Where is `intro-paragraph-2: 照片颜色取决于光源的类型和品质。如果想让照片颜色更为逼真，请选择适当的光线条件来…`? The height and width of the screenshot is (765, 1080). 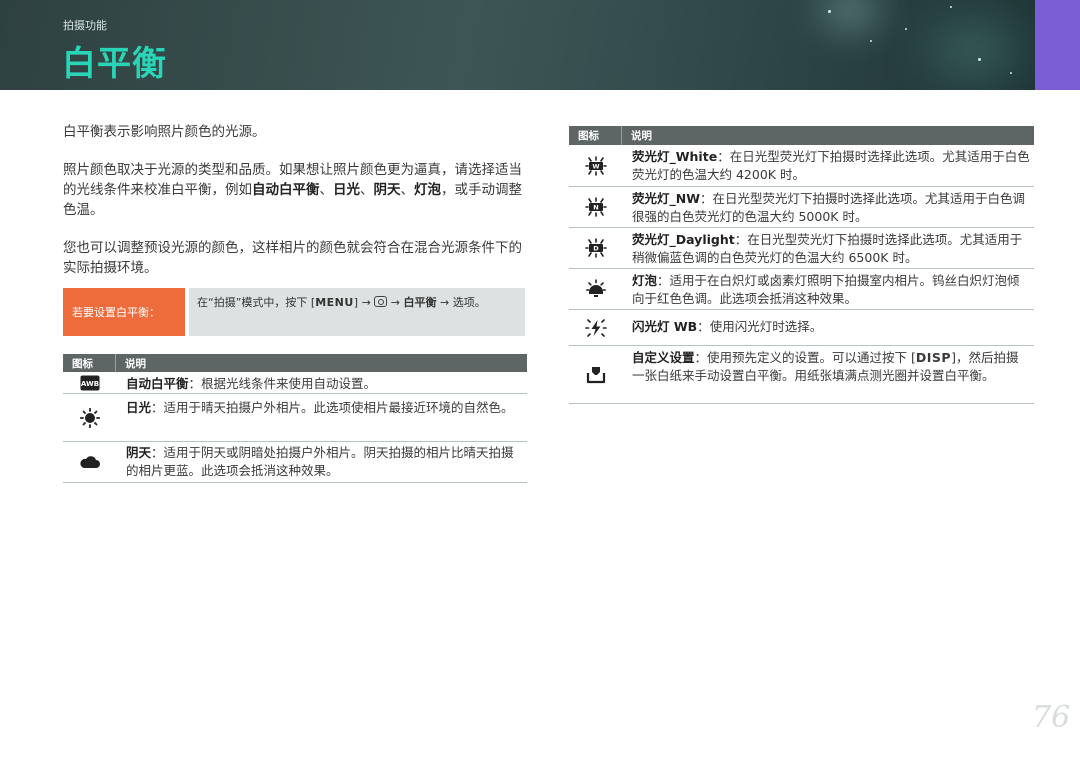 intro-paragraph-2: 照片颜色取决于光源的类型和品质。如果想让照片颜色更为逼真，请选择适当的光线条件来… is located at coordinates (292, 190).